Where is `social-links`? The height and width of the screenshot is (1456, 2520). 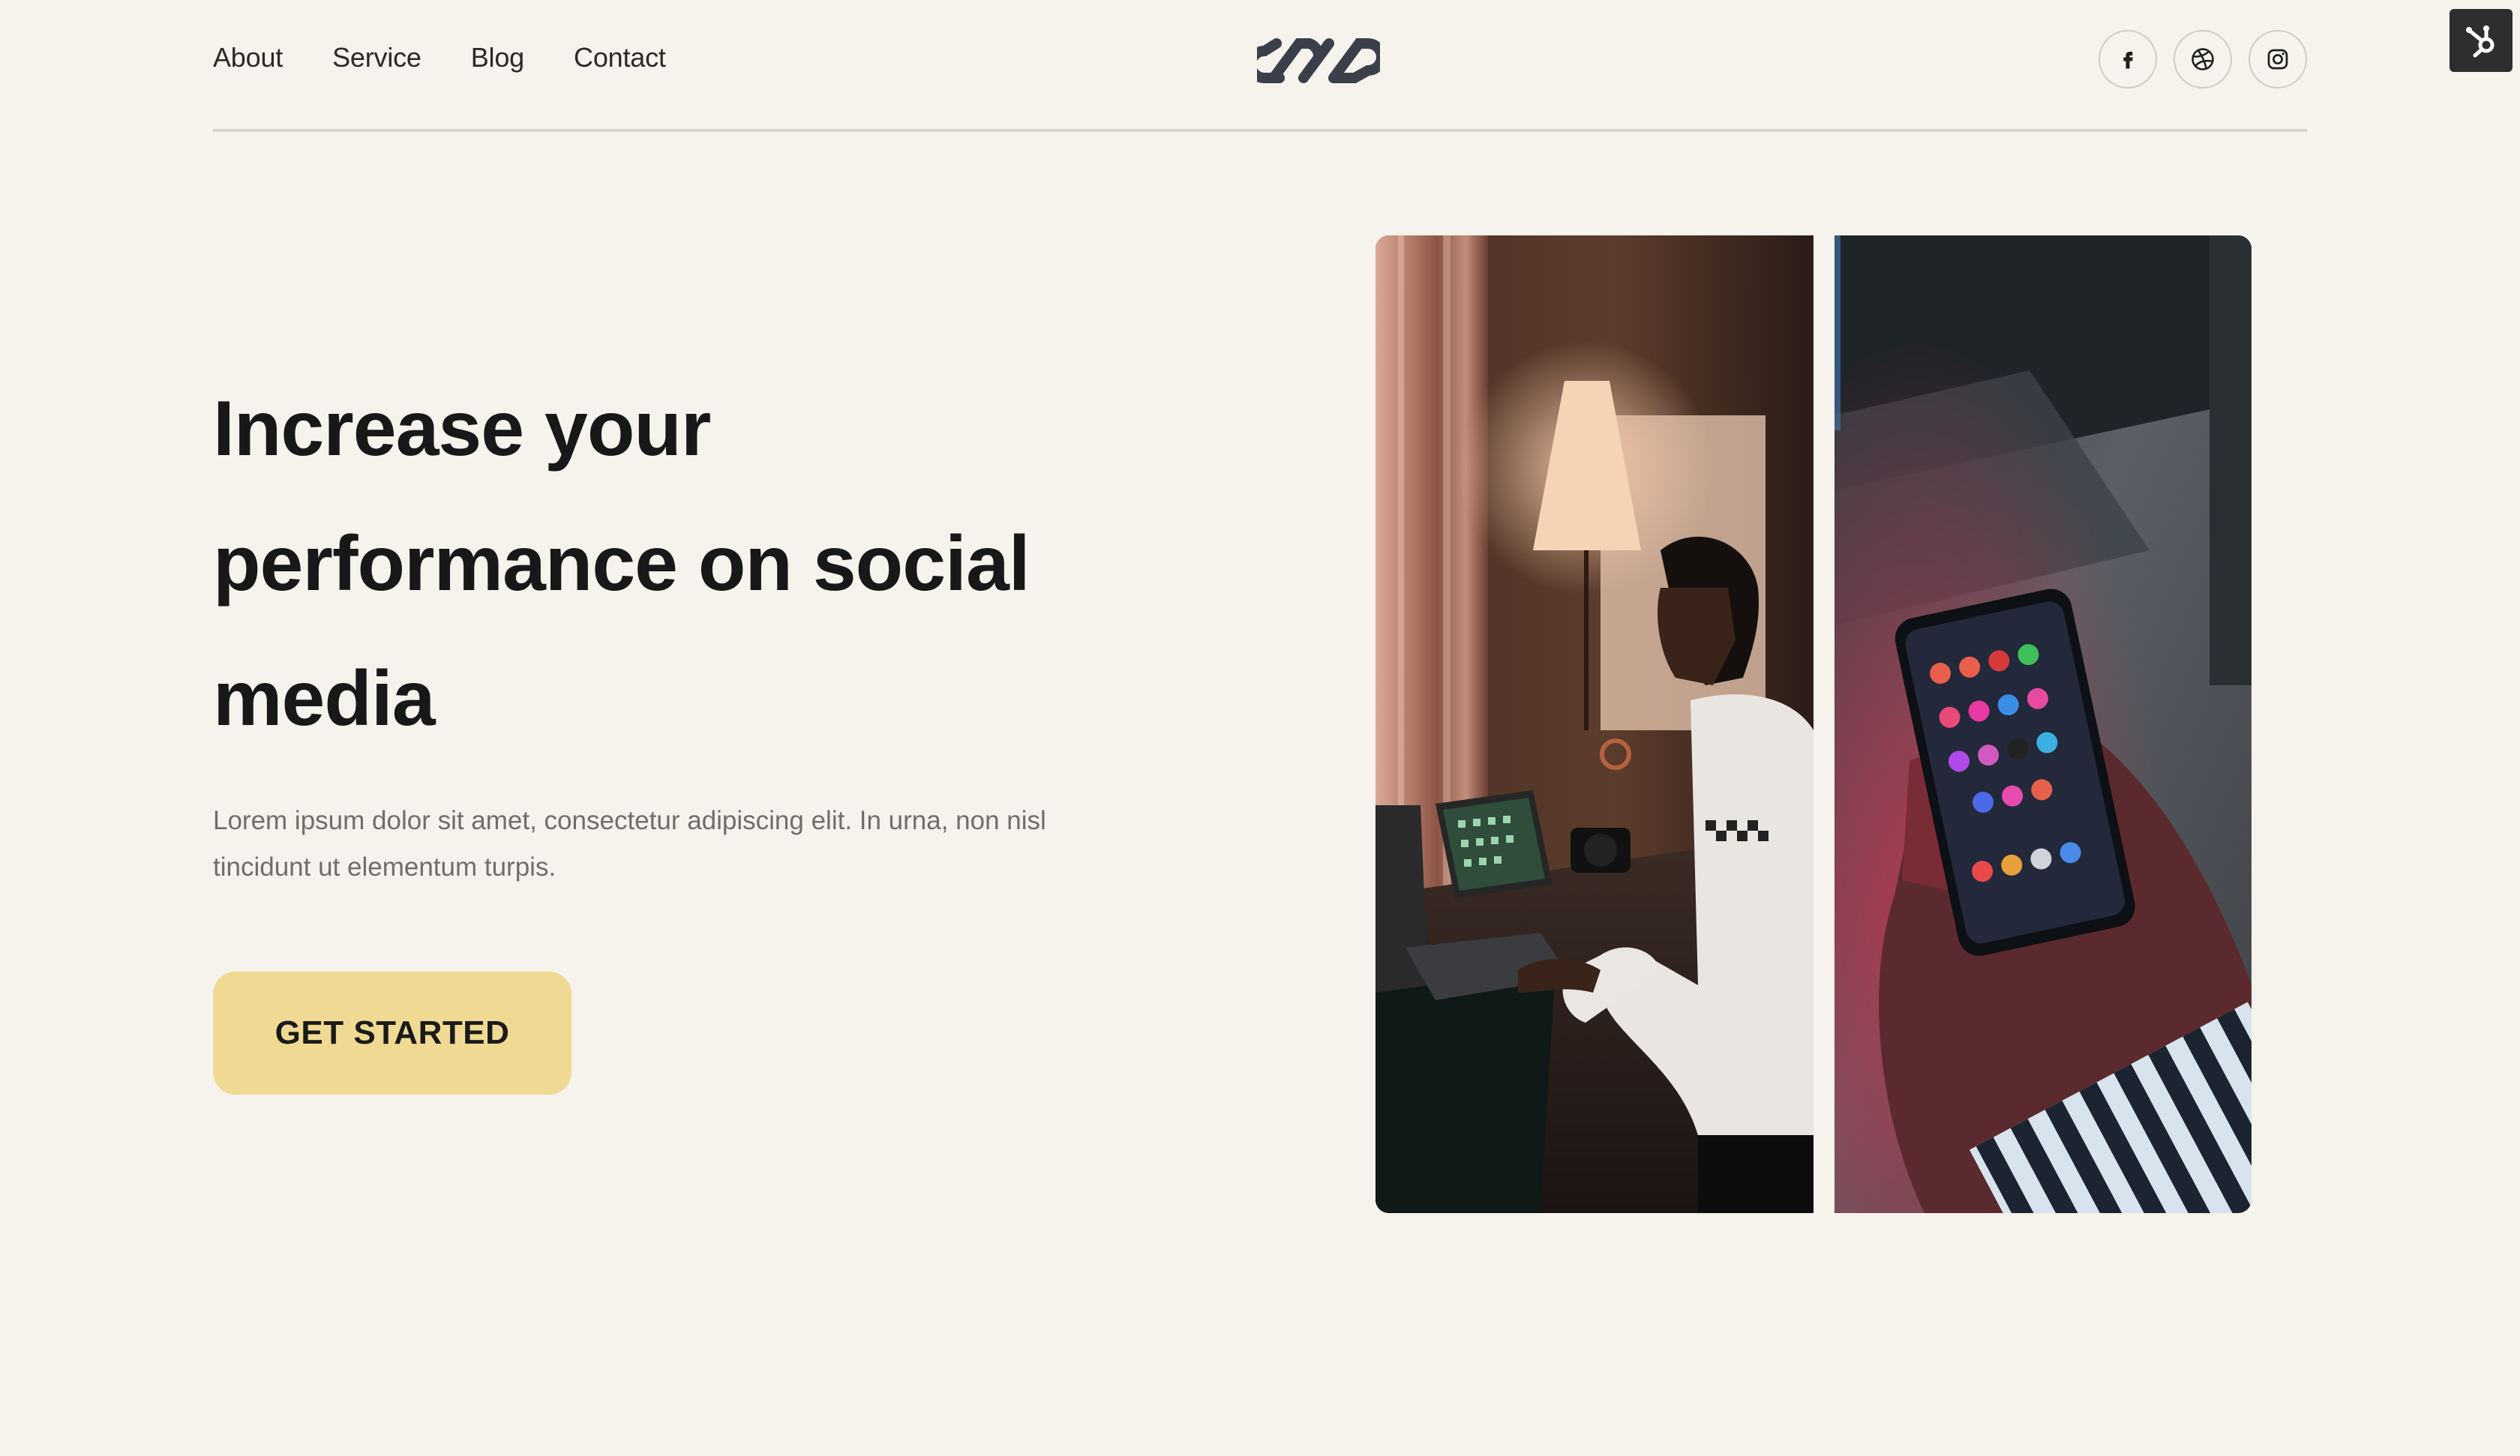 social-links is located at coordinates (2202, 59).